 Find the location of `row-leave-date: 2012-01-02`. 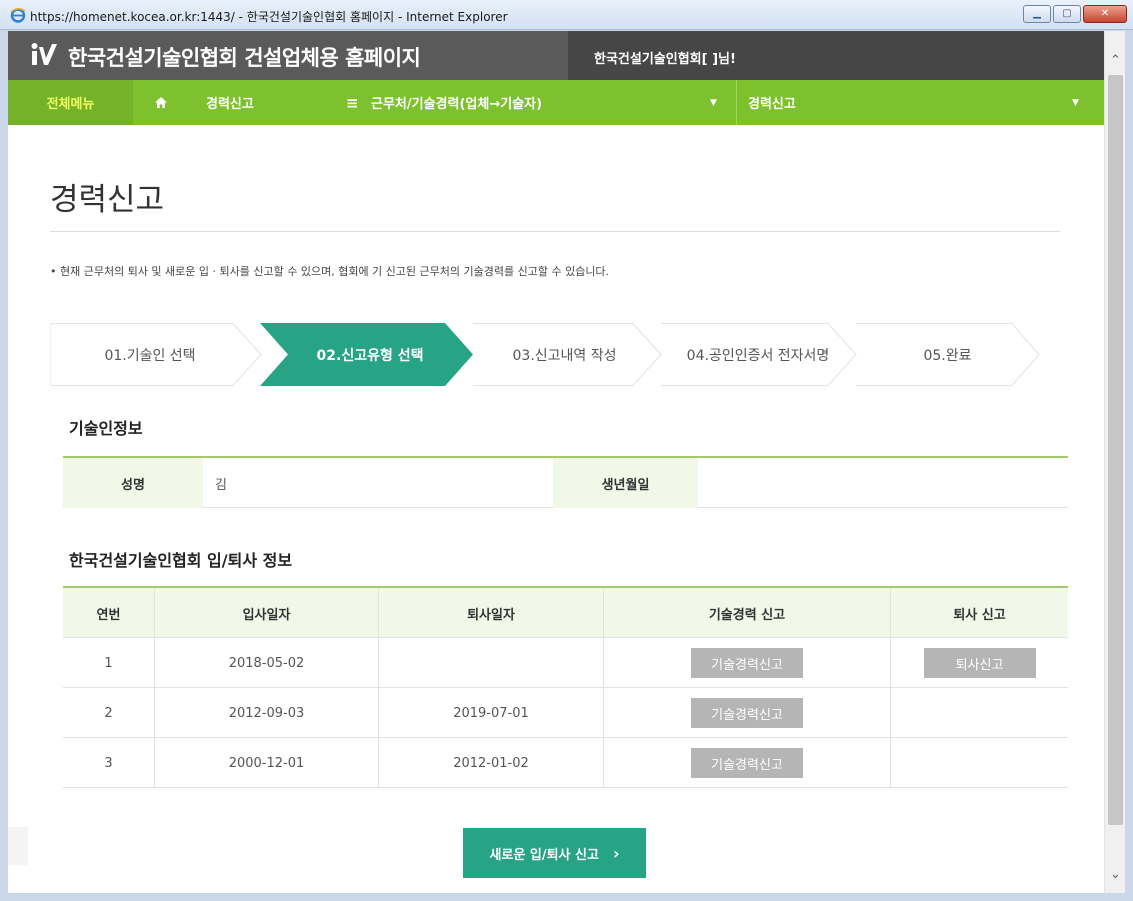

row-leave-date: 2012-01-02 is located at coordinates (491, 763).